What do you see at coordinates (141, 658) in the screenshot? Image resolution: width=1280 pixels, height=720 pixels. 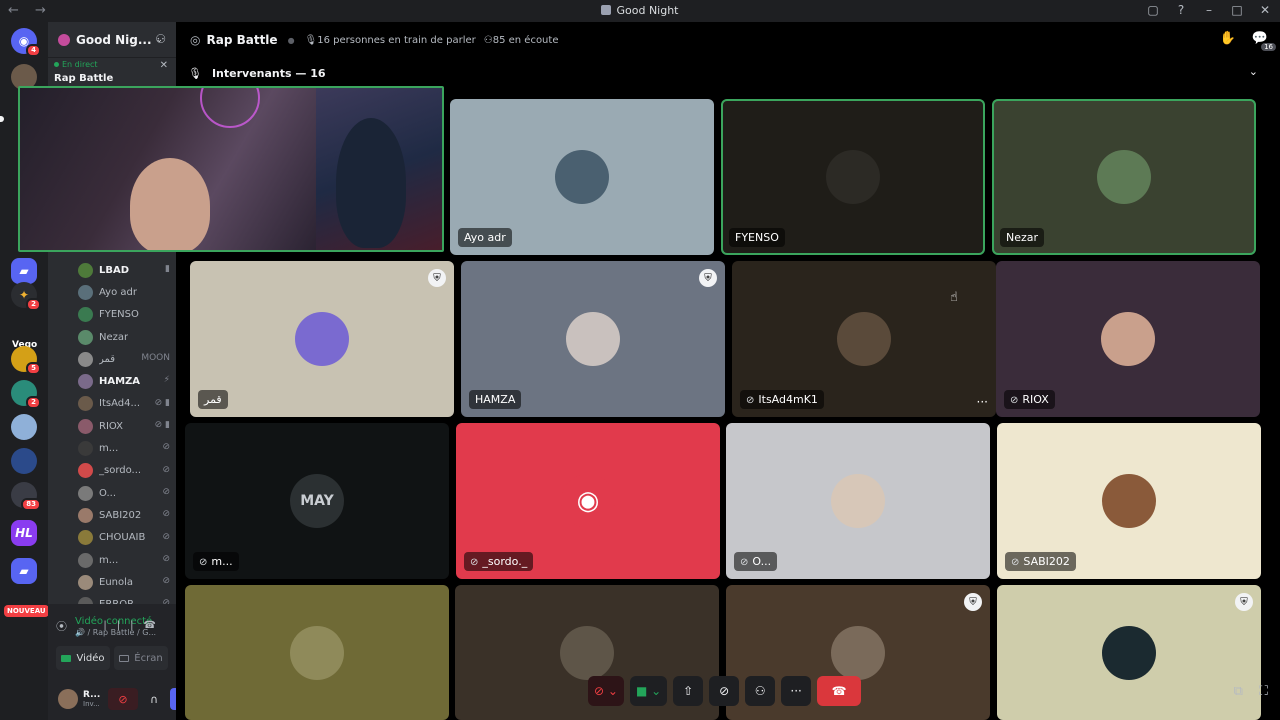 I see `screen-share-button: Écran` at bounding box center [141, 658].